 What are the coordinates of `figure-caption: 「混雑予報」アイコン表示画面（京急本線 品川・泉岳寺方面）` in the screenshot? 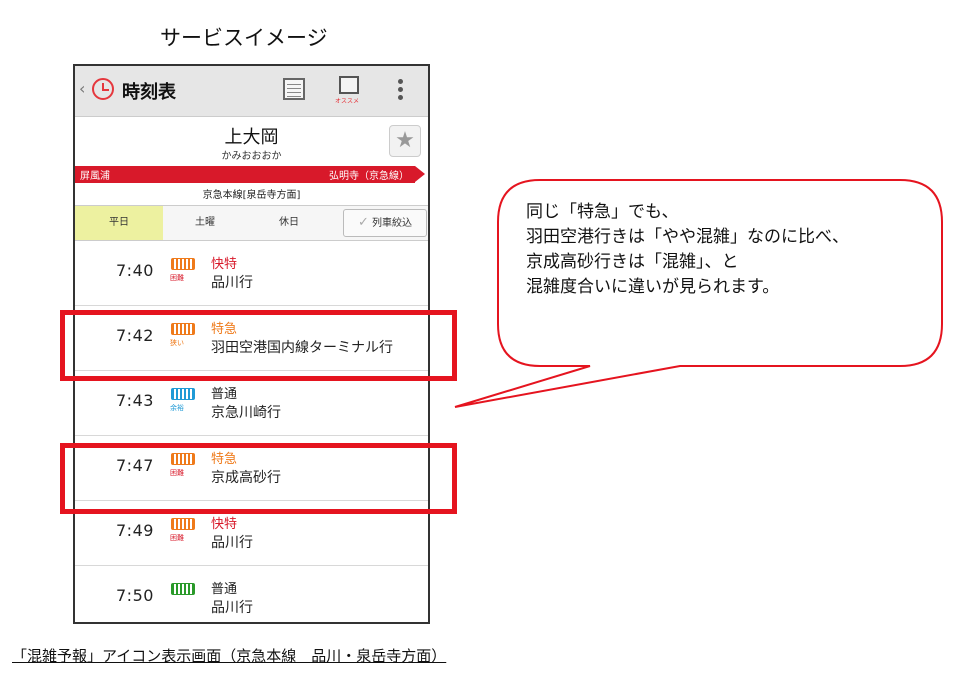 It's located at (229, 656).